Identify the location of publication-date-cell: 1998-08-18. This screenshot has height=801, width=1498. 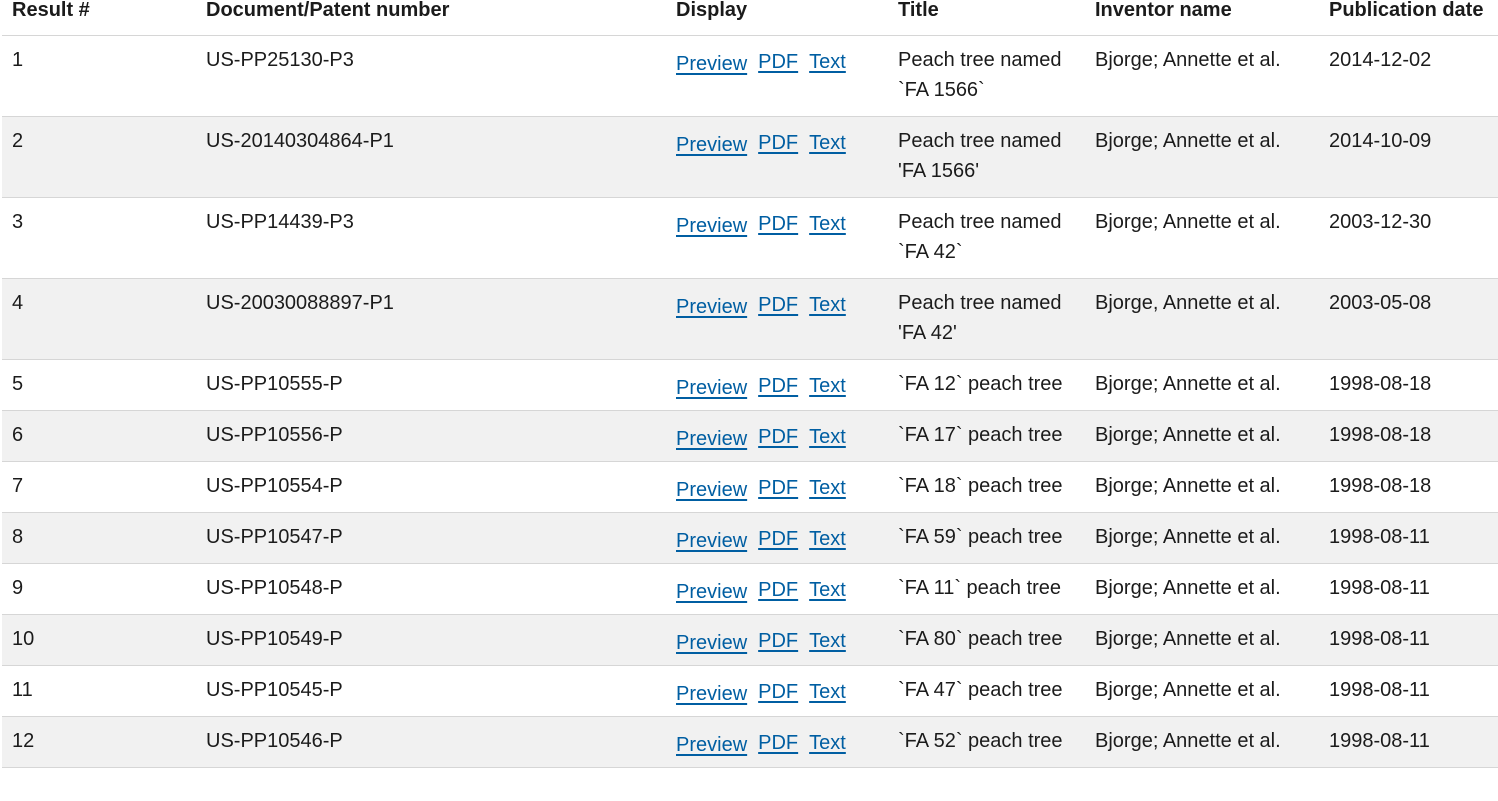
(1408, 436).